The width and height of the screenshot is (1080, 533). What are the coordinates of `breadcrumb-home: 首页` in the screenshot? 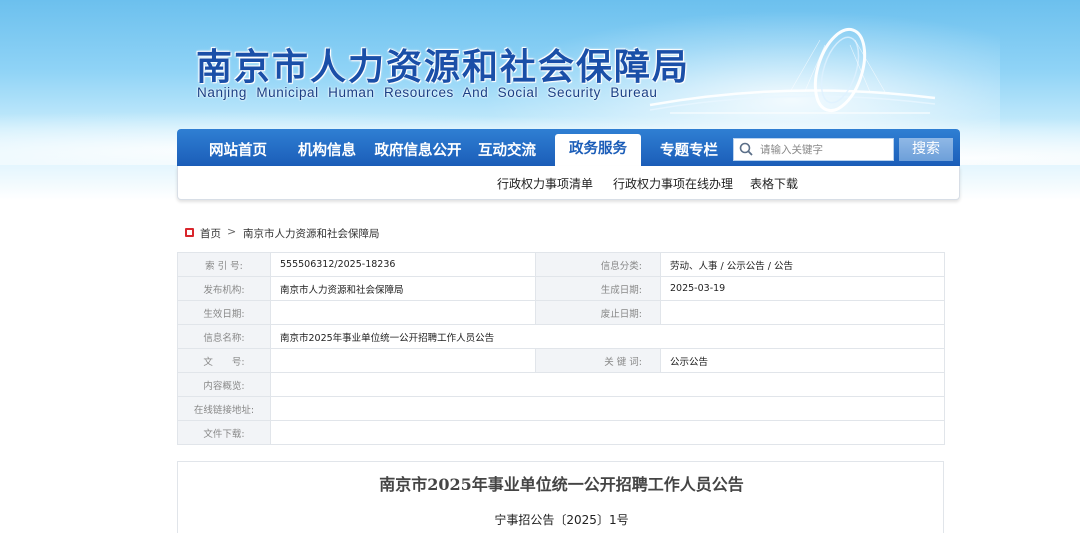 It's located at (210, 233).